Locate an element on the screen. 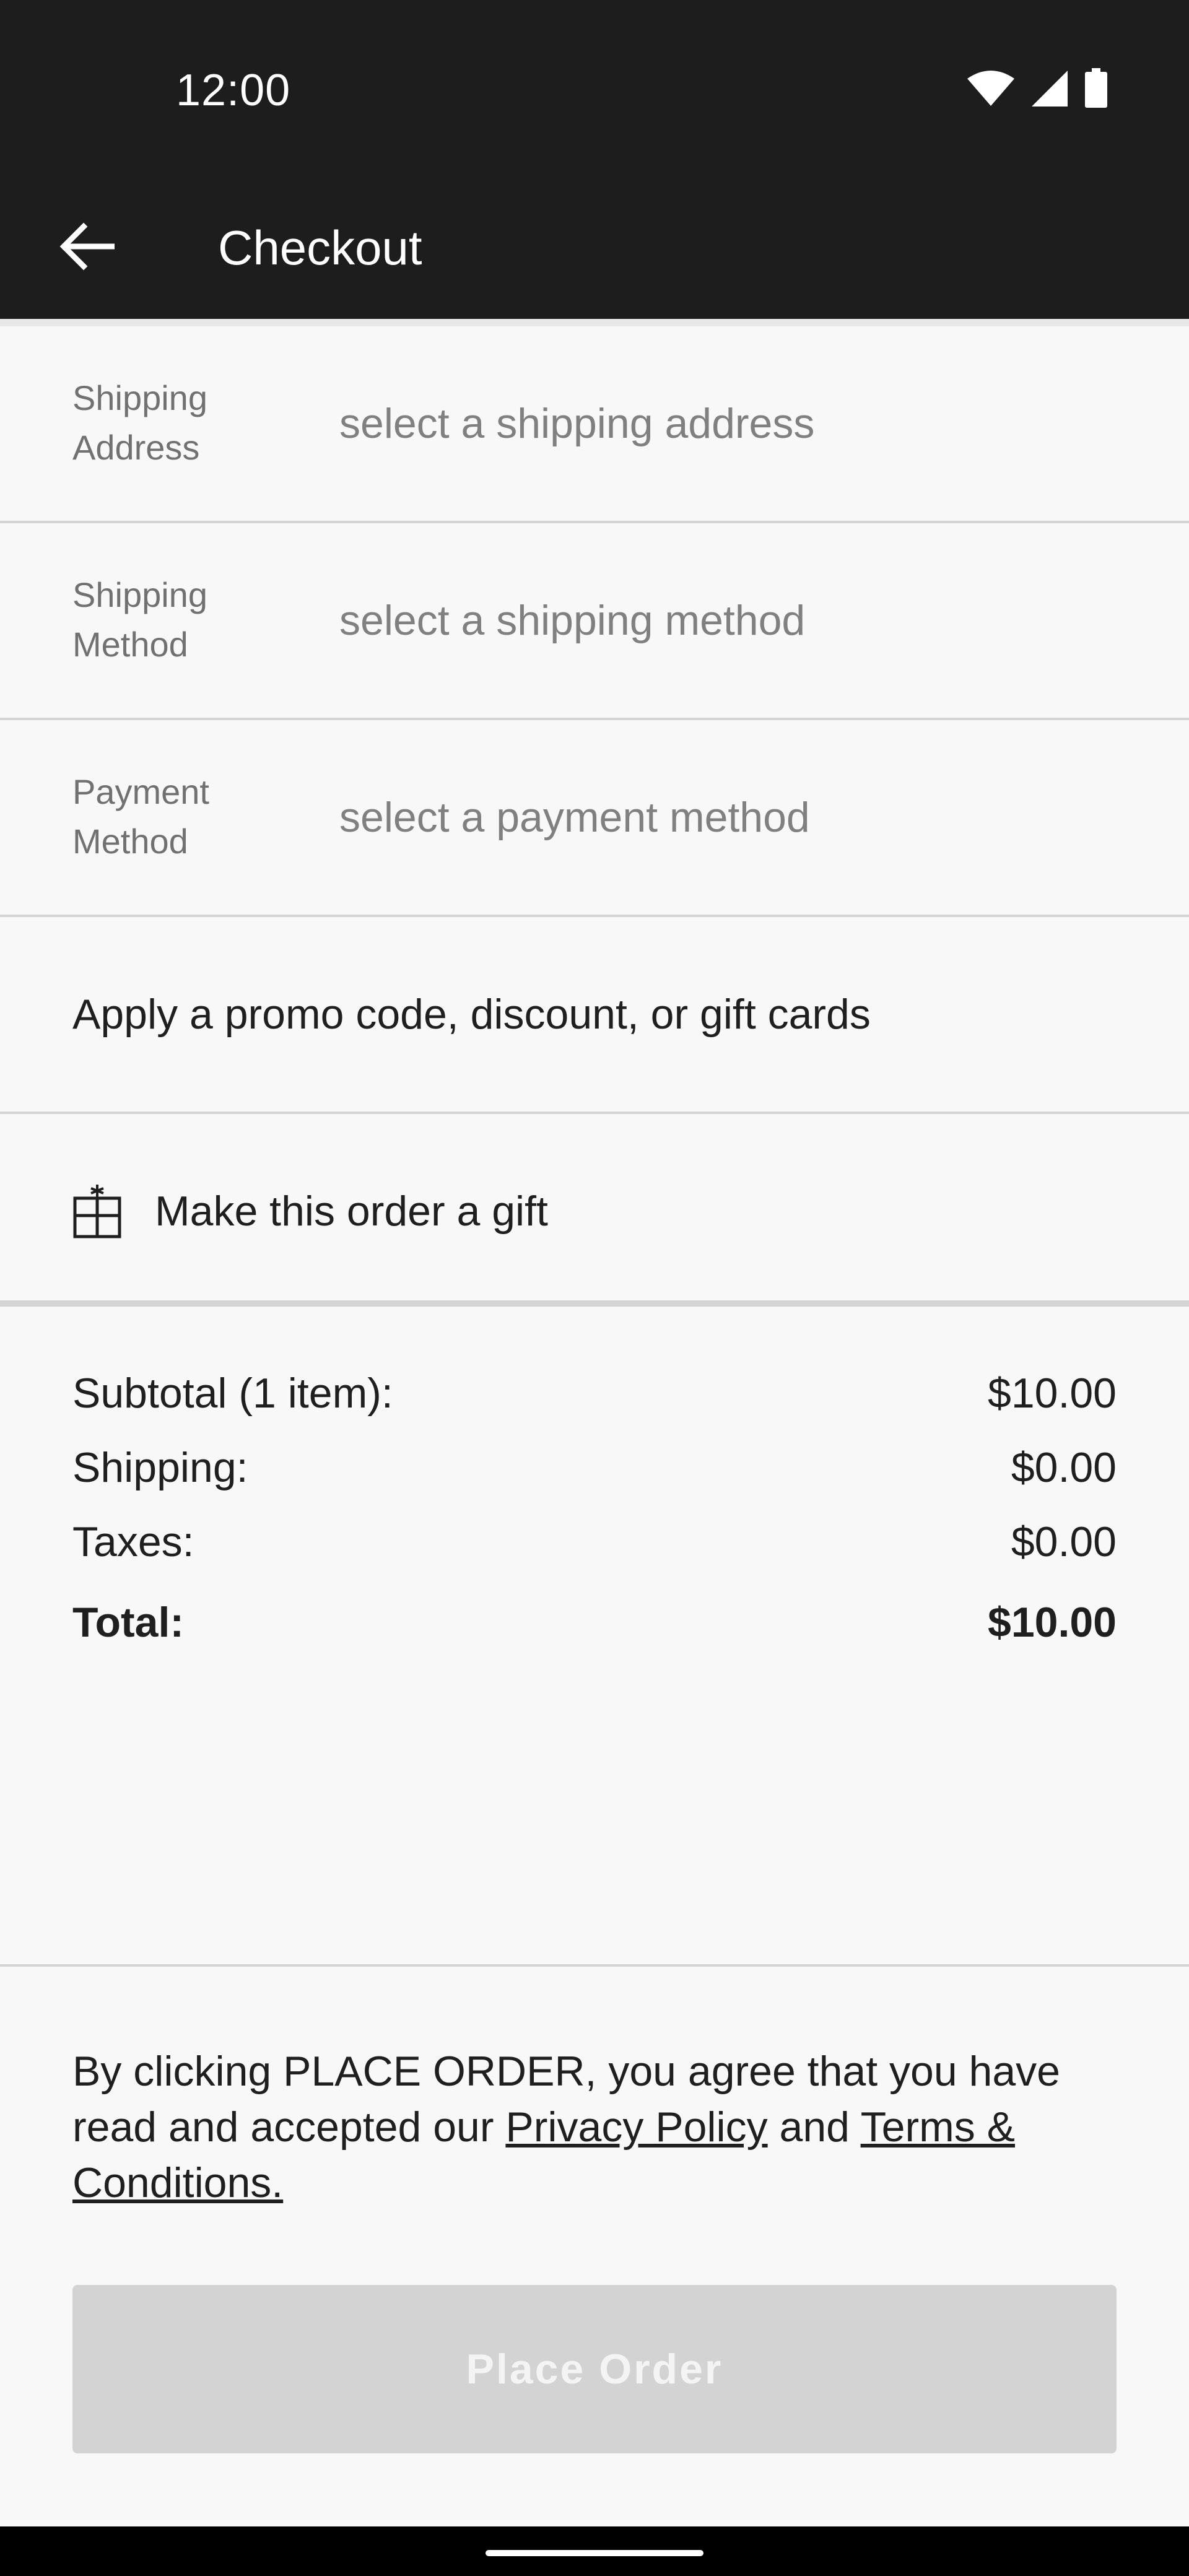 This screenshot has height=2576, width=1189. subtotal-value: $10.00 is located at coordinates (1052, 1393).